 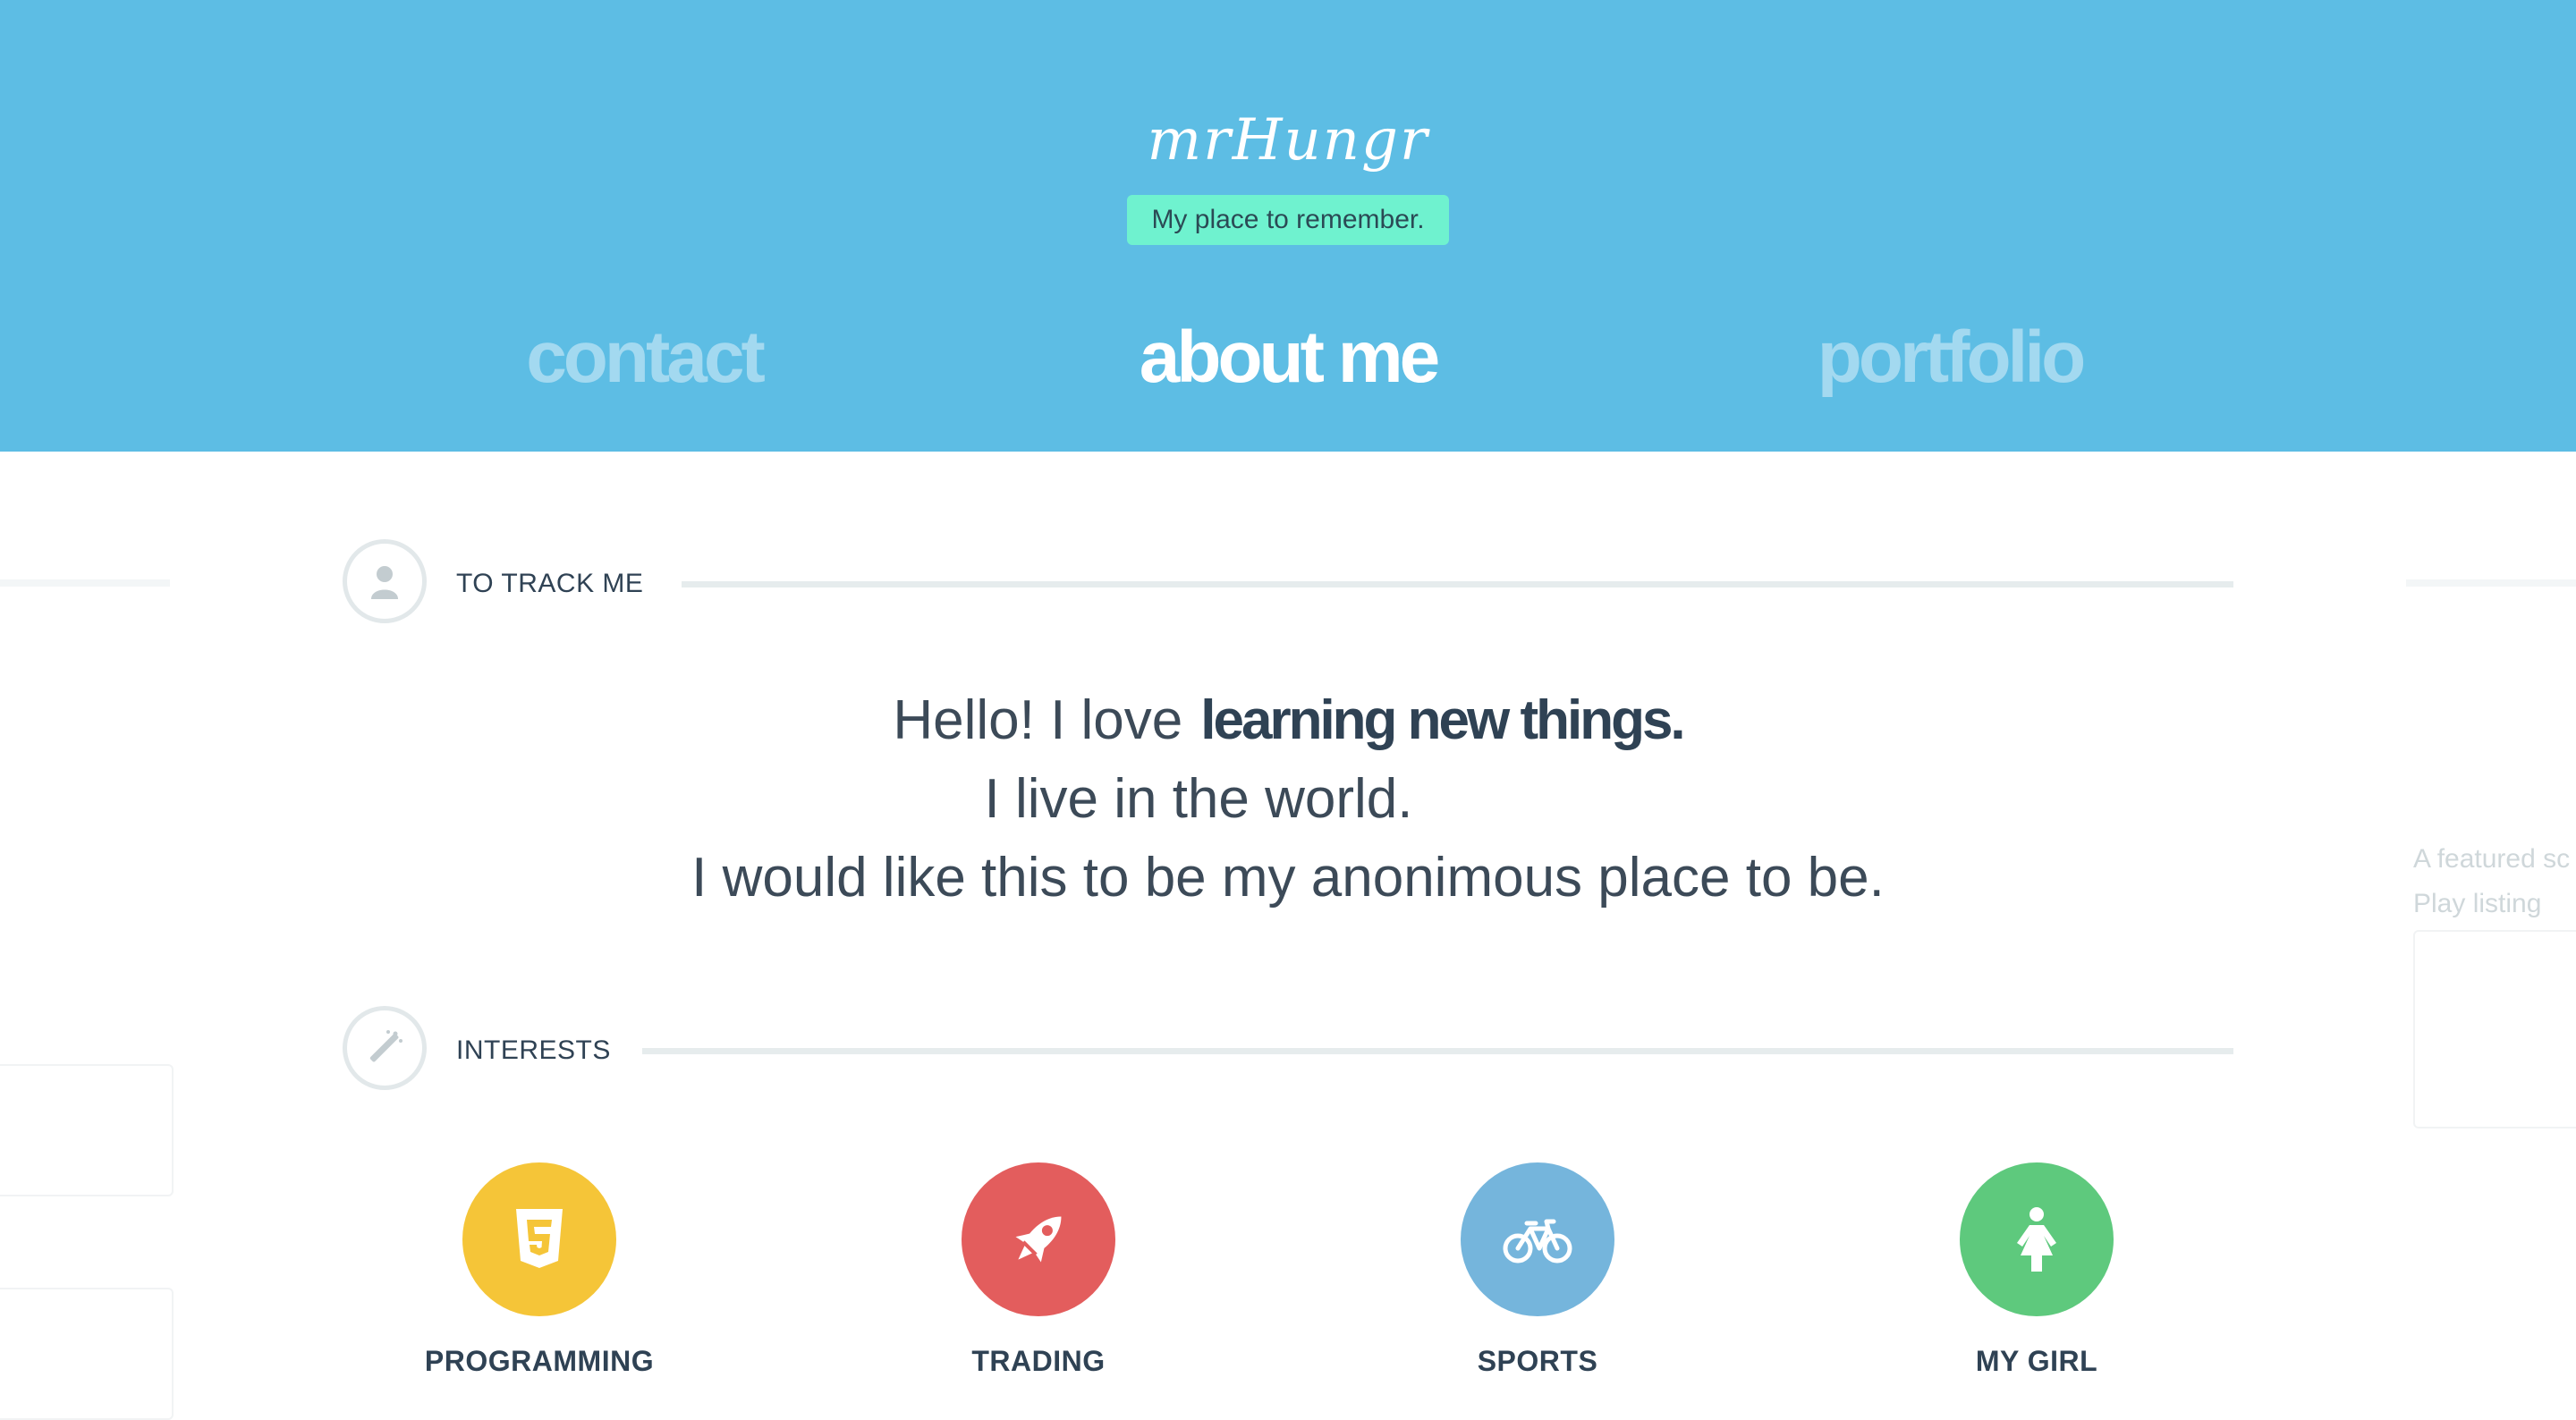 I want to click on bicycle-icon, so click(x=1537, y=1239).